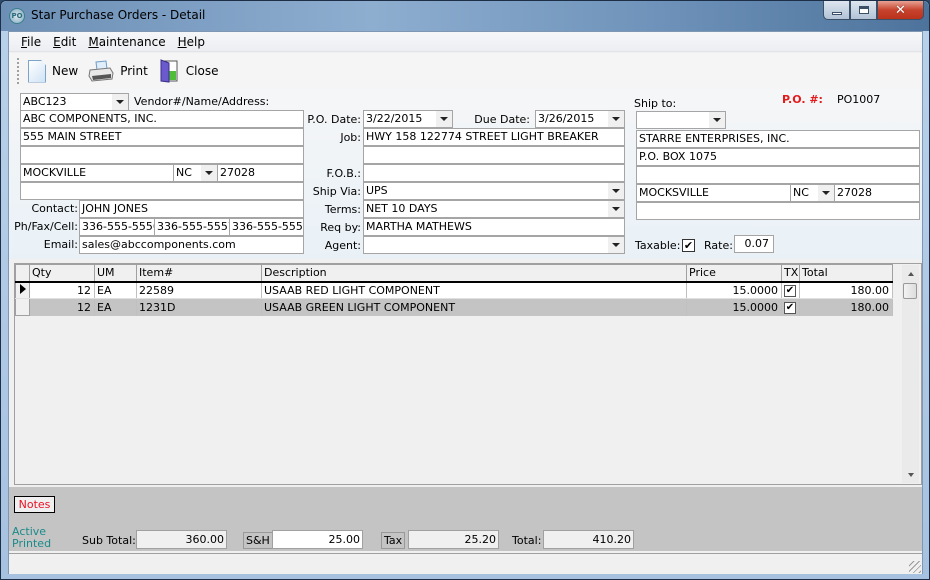 The height and width of the screenshot is (580, 930). Describe the element at coordinates (64, 42) in the screenshot. I see `menu-edit: Edit` at that location.